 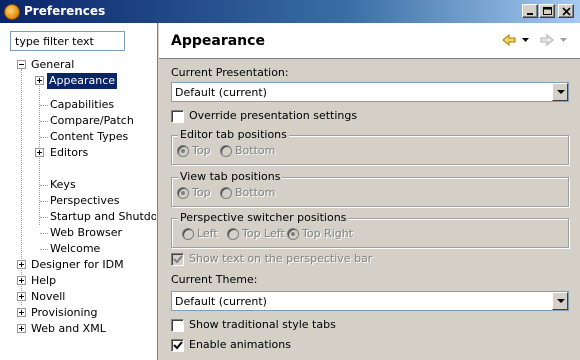 What do you see at coordinates (263, 217) in the screenshot?
I see `perspective-switcher-title: Perspective switcher positions` at bounding box center [263, 217].